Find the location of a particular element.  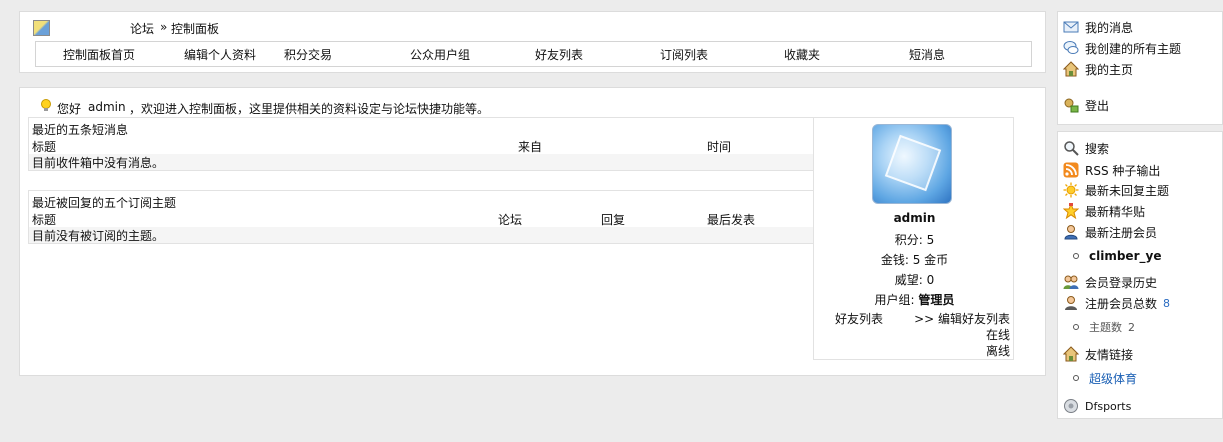

nav-control-panel-home: 控制面板首页 is located at coordinates (99, 54).